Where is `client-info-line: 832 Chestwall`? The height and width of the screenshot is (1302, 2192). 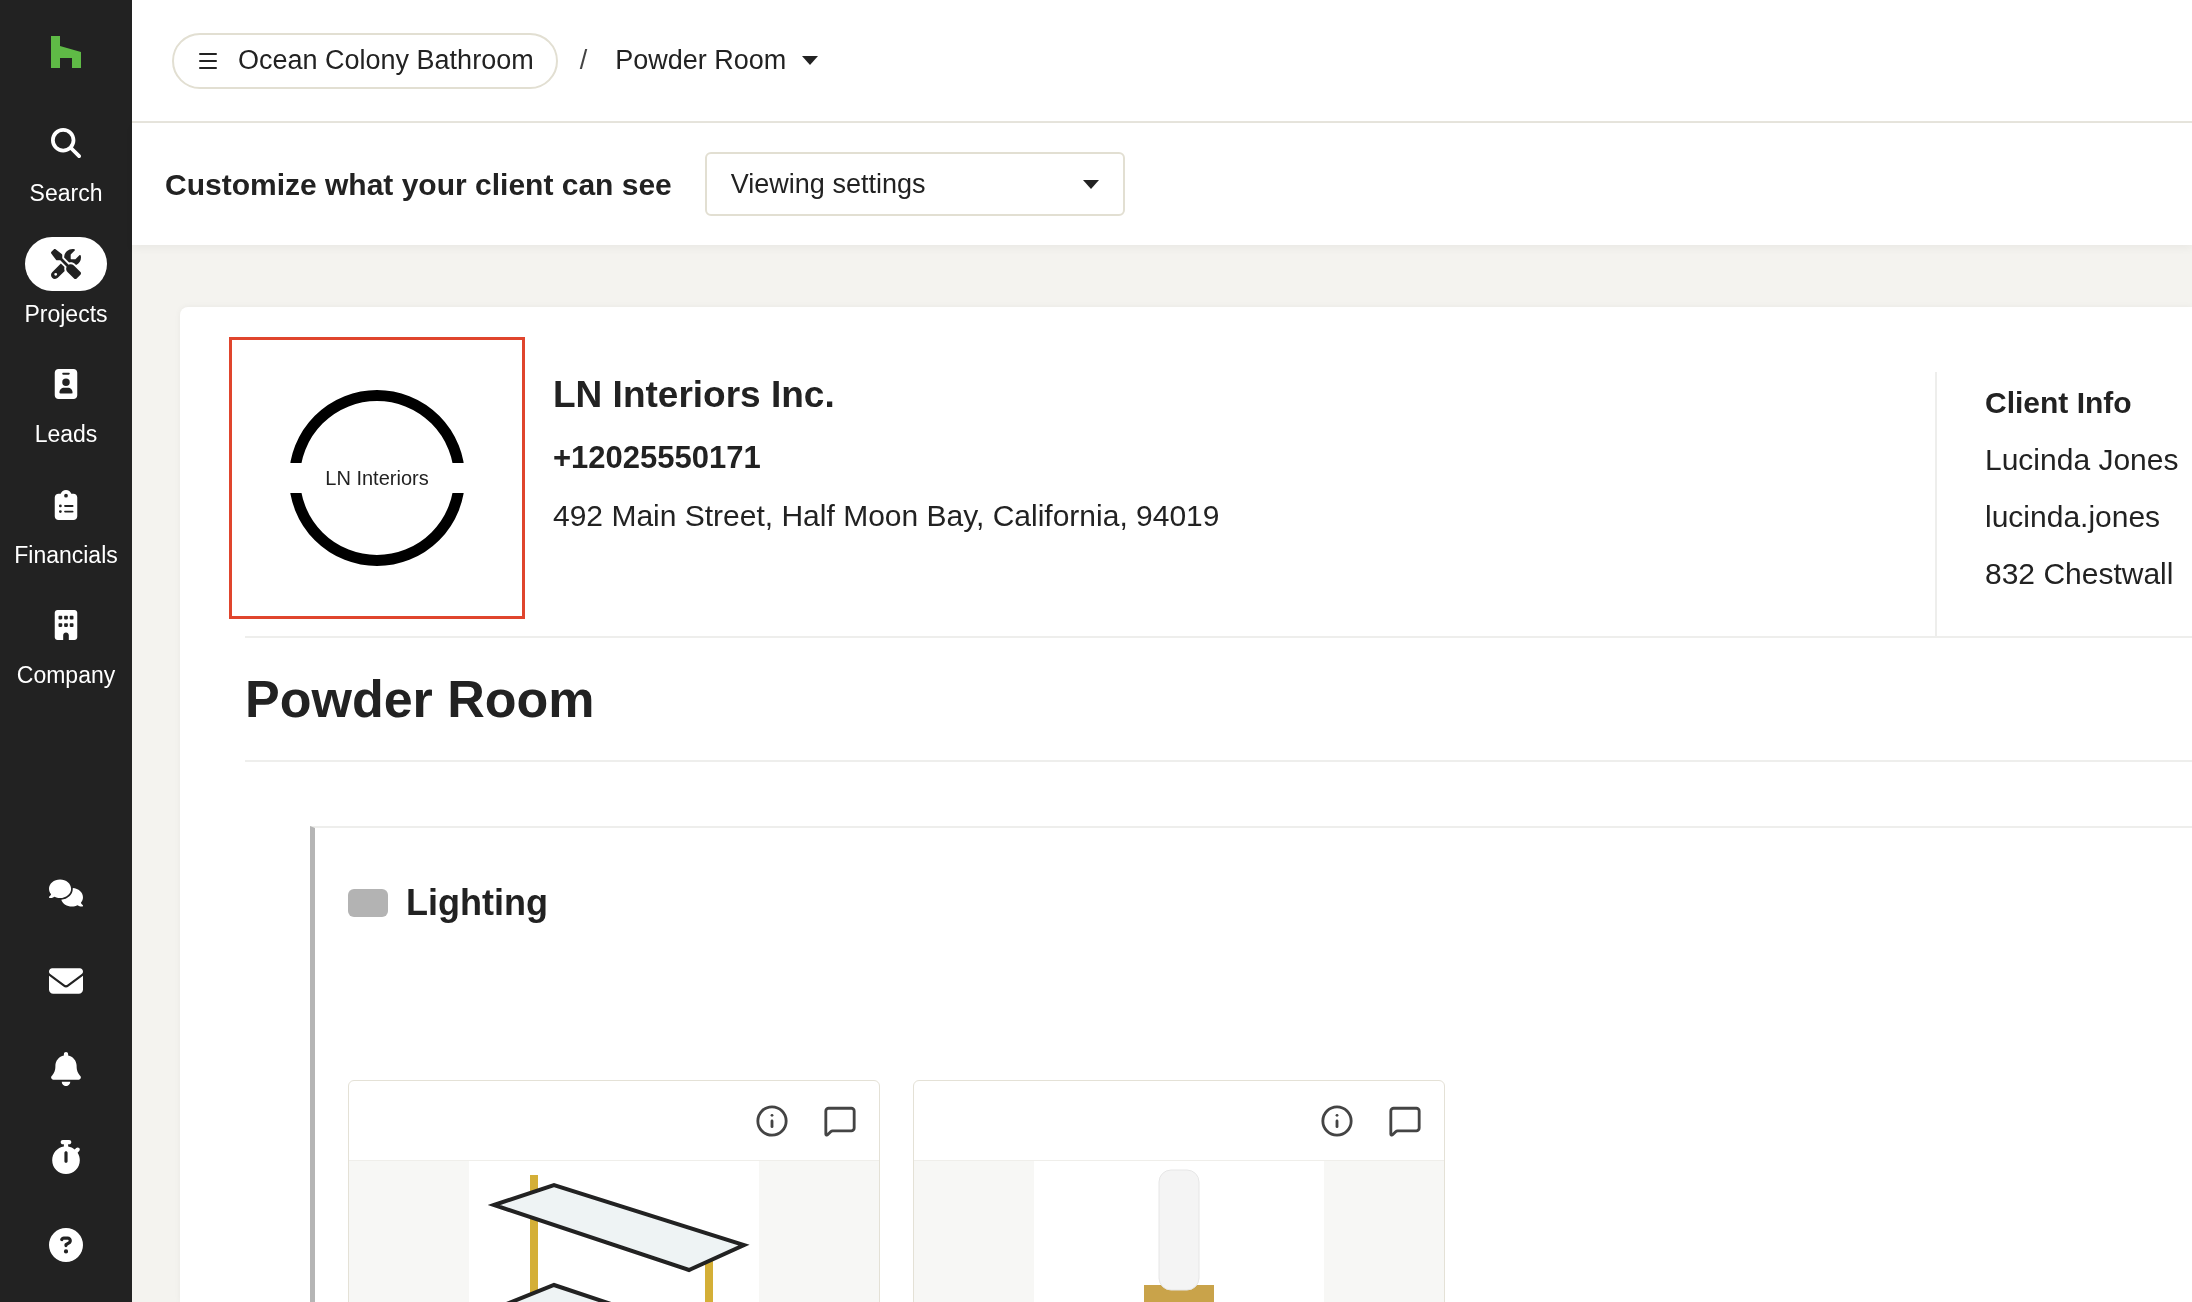 client-info-line: 832 Chestwall is located at coordinates (2080, 574).